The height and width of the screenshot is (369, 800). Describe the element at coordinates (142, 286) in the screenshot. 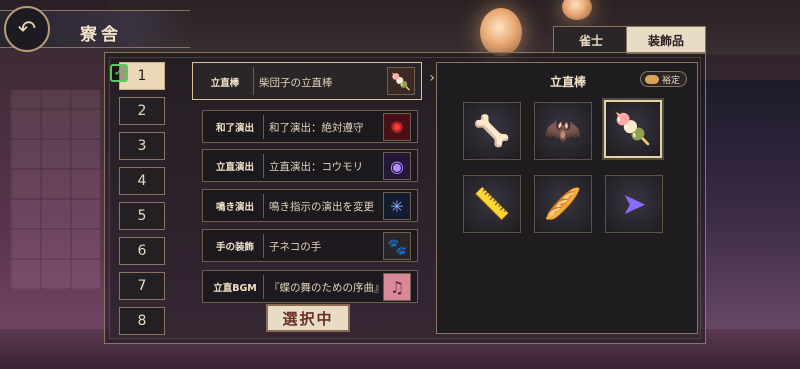

I see `slot-button-7: 7` at that location.